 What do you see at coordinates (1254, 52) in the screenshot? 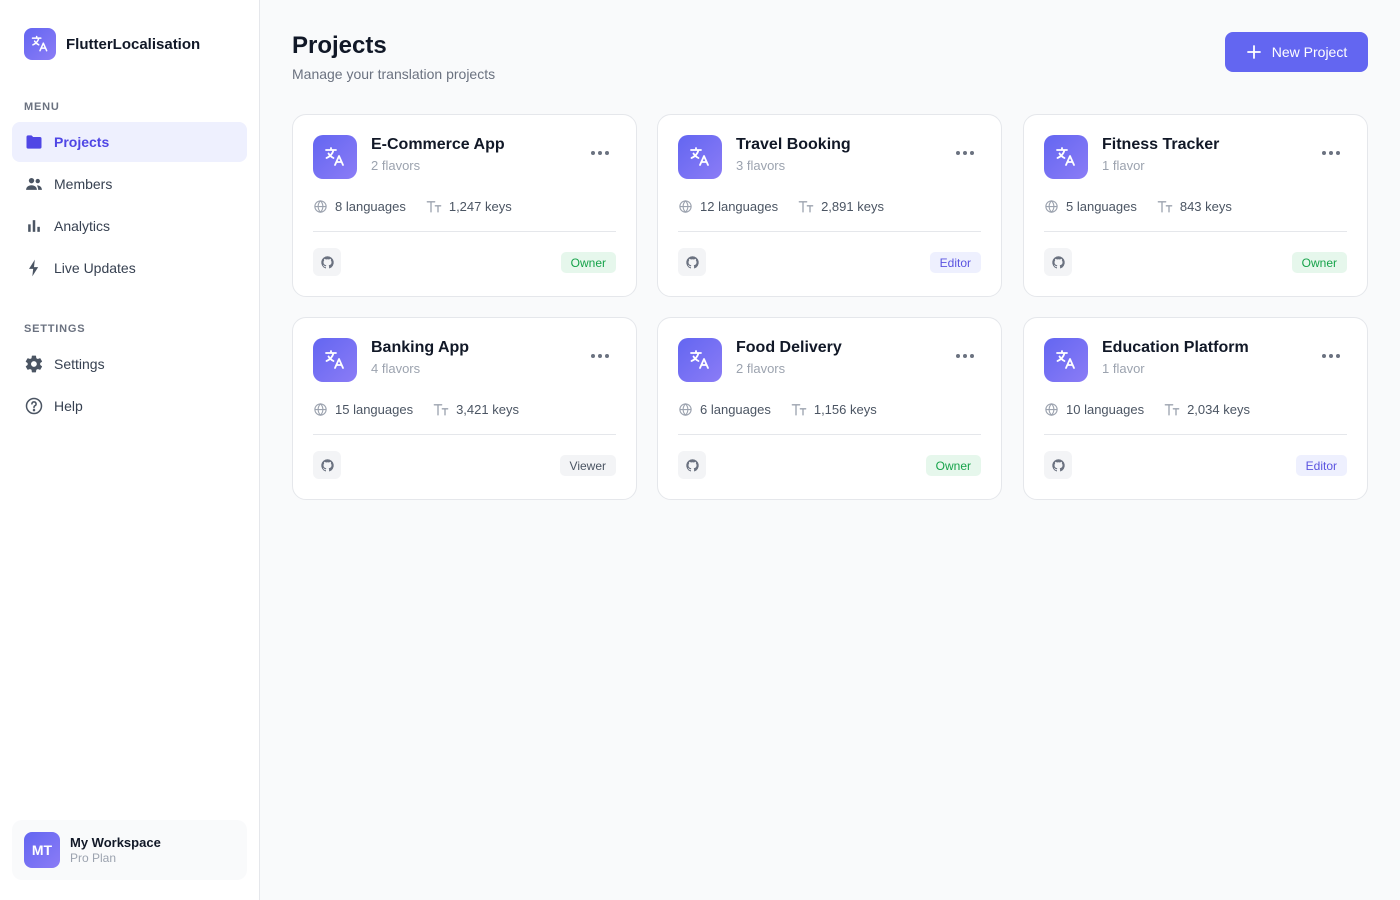
I see `plus-icon` at bounding box center [1254, 52].